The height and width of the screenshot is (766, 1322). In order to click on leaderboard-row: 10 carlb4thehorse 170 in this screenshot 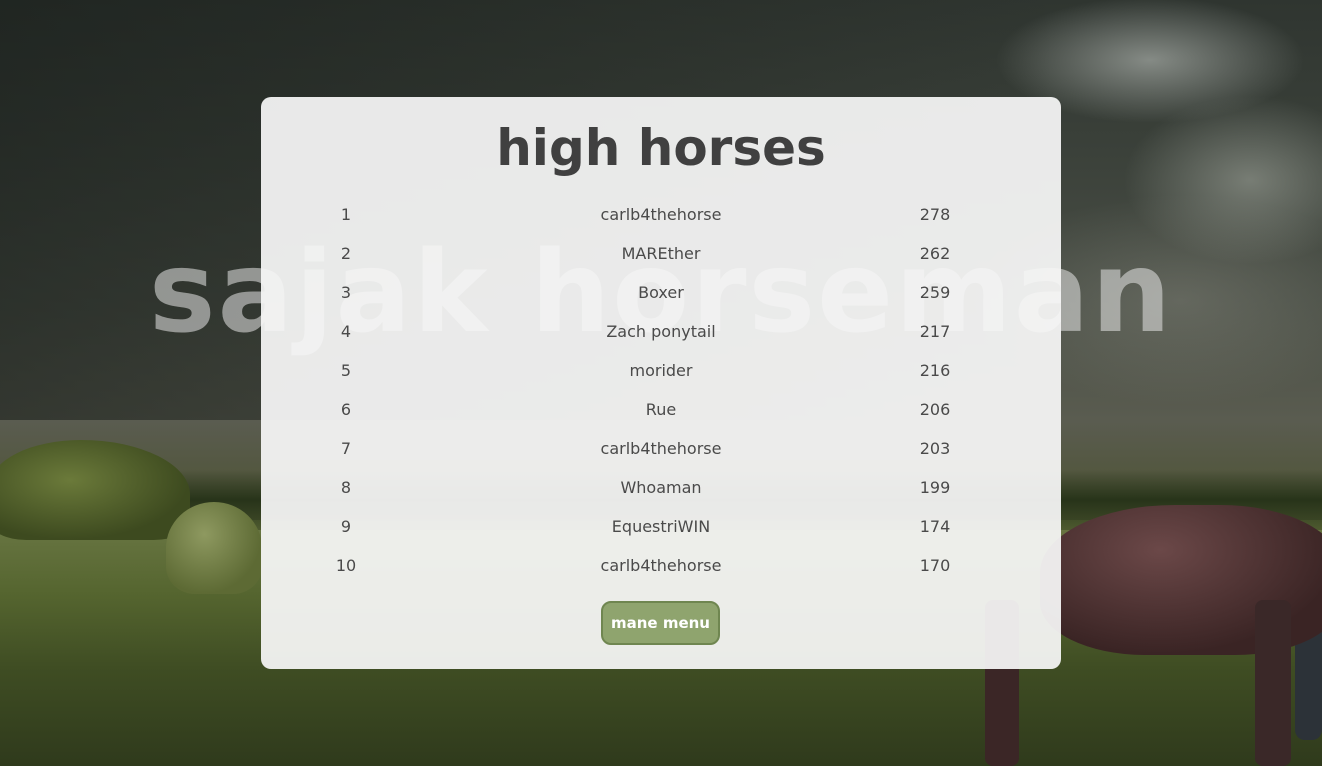, I will do `click(661, 565)`.